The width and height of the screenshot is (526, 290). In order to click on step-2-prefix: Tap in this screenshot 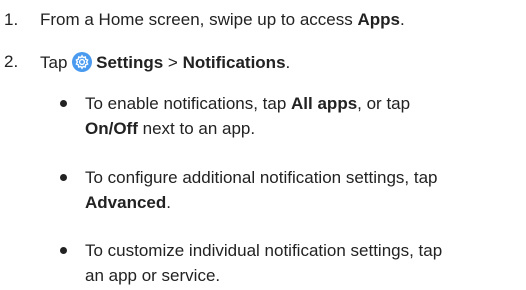, I will do `click(56, 62)`.